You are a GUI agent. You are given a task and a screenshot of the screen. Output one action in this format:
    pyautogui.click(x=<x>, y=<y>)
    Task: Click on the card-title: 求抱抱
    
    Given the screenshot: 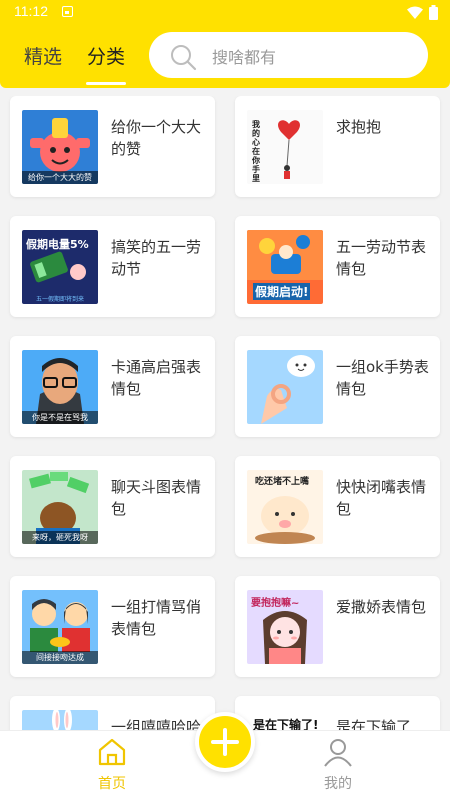 What is the action you would take?
    pyautogui.click(x=359, y=127)
    